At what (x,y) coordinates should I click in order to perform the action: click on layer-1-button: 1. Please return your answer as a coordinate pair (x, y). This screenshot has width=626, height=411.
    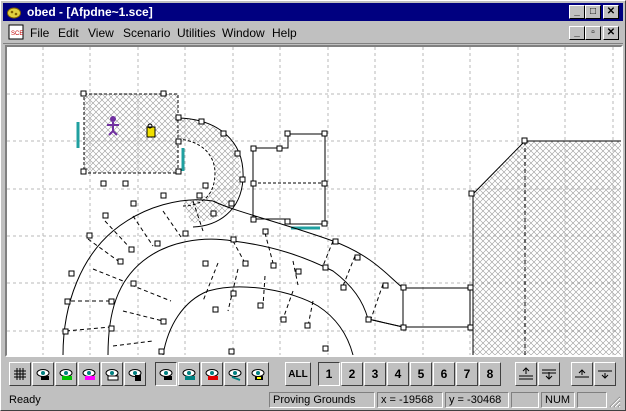
    Looking at the image, I should click on (329, 374).